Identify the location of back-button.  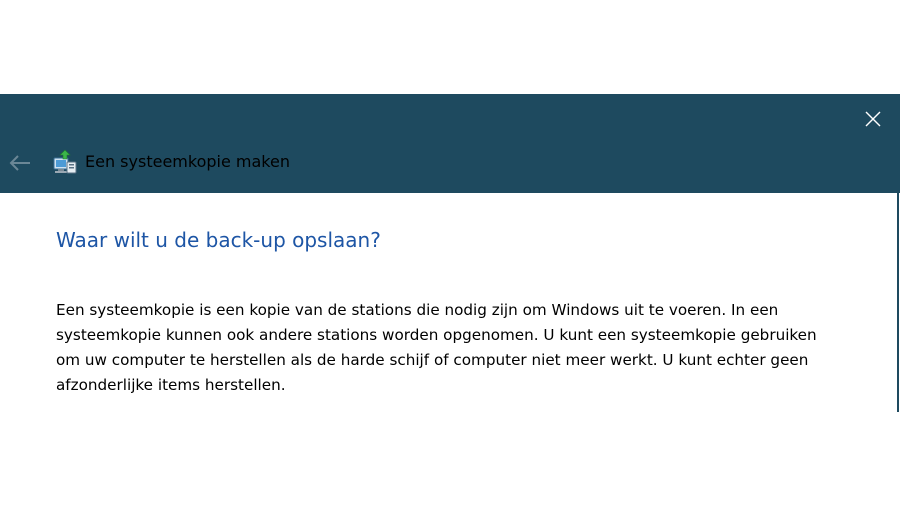
(20, 163).